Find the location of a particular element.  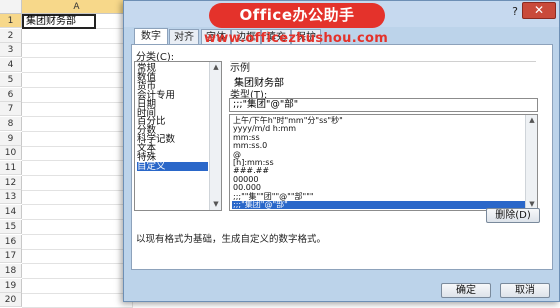

scroll-down-icon: ▼ is located at coordinates (216, 204).